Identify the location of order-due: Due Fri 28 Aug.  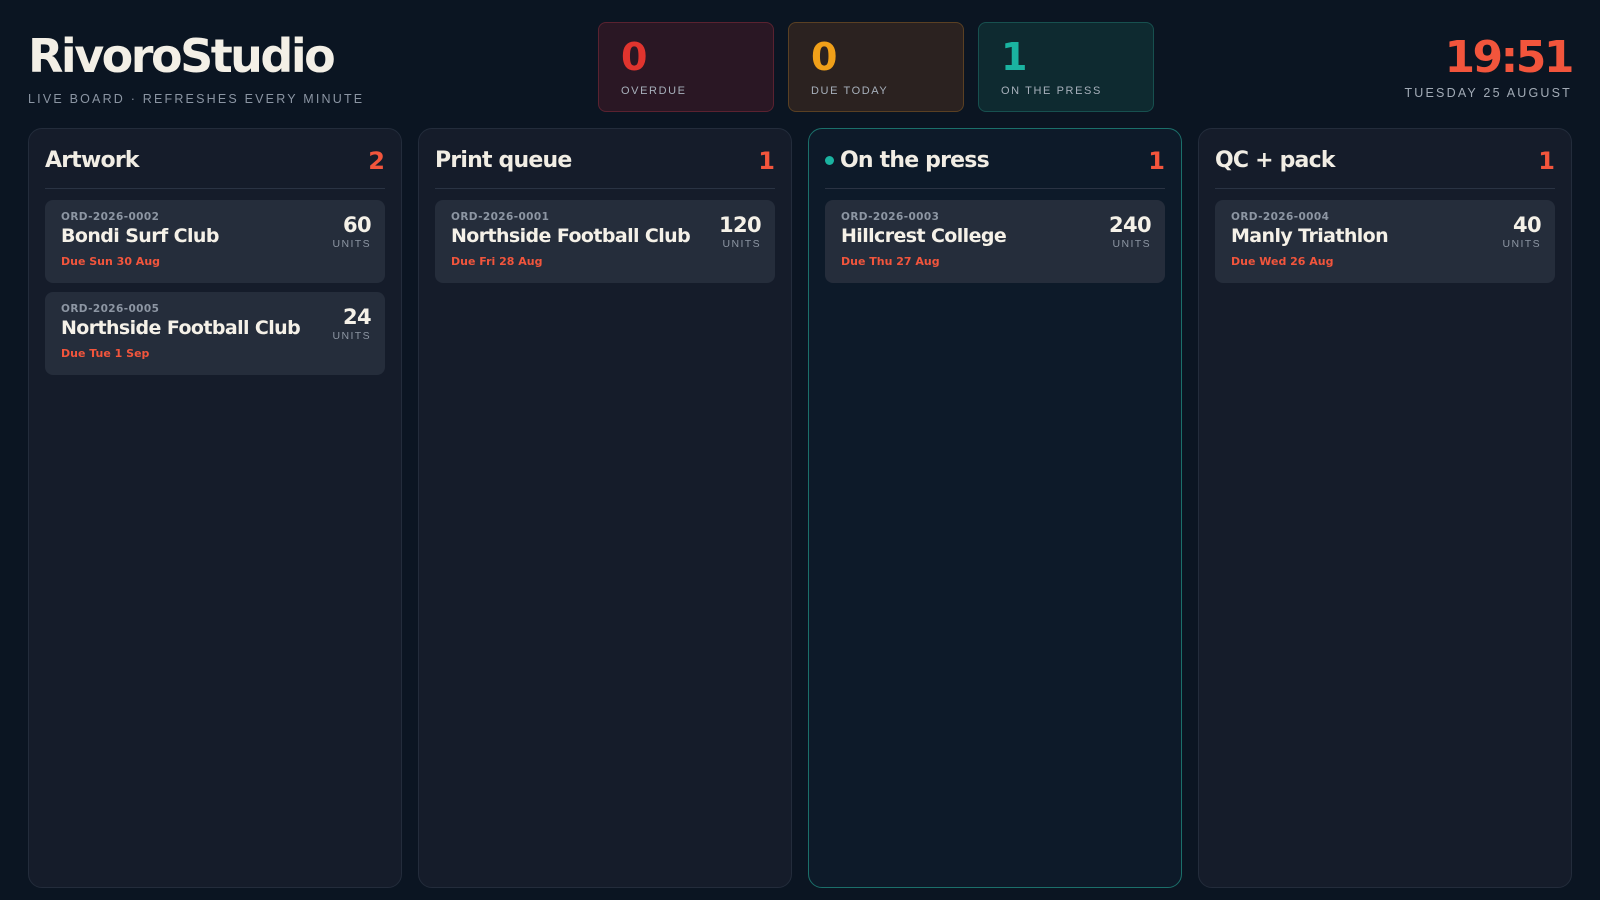
(497, 261).